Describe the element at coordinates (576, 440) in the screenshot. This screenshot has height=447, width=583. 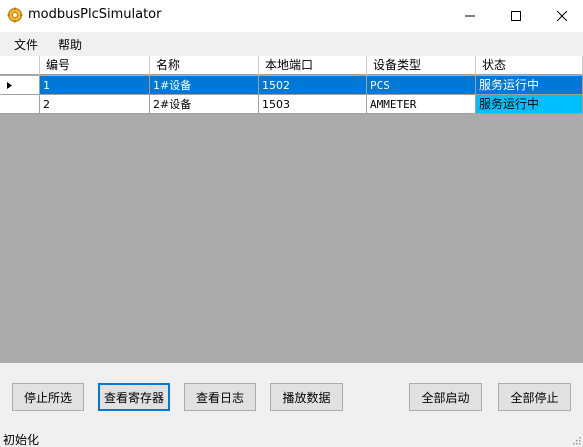
I see `resize-grip-icon` at that location.